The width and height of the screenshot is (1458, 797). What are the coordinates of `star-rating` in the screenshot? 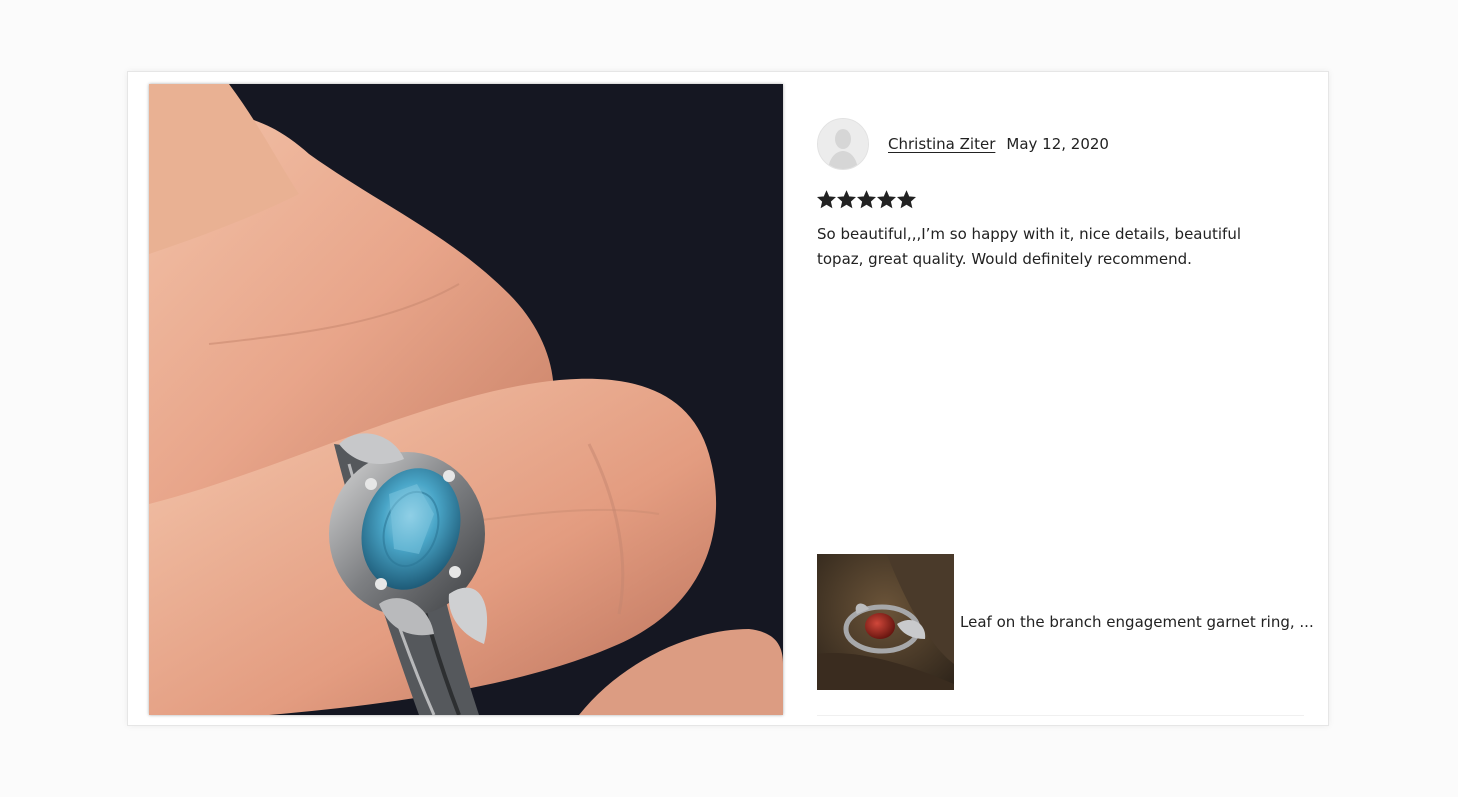 It's located at (1062, 202).